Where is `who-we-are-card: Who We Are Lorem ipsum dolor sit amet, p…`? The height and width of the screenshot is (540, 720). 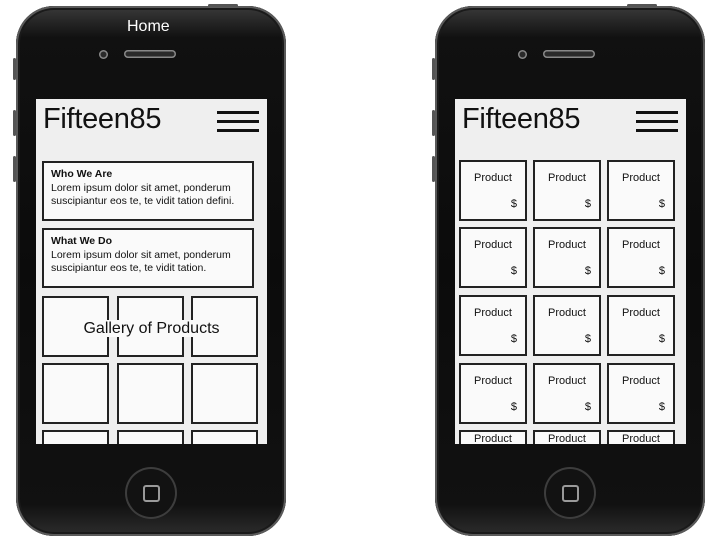
who-we-are-card: Who We Are Lorem ipsum dolor sit amet, p… is located at coordinates (148, 191).